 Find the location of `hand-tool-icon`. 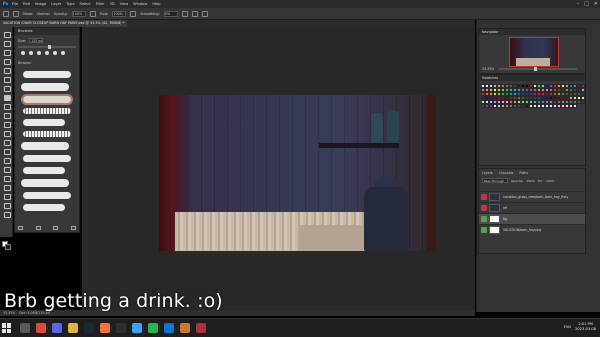

hand-tool-icon is located at coordinates (7, 196).